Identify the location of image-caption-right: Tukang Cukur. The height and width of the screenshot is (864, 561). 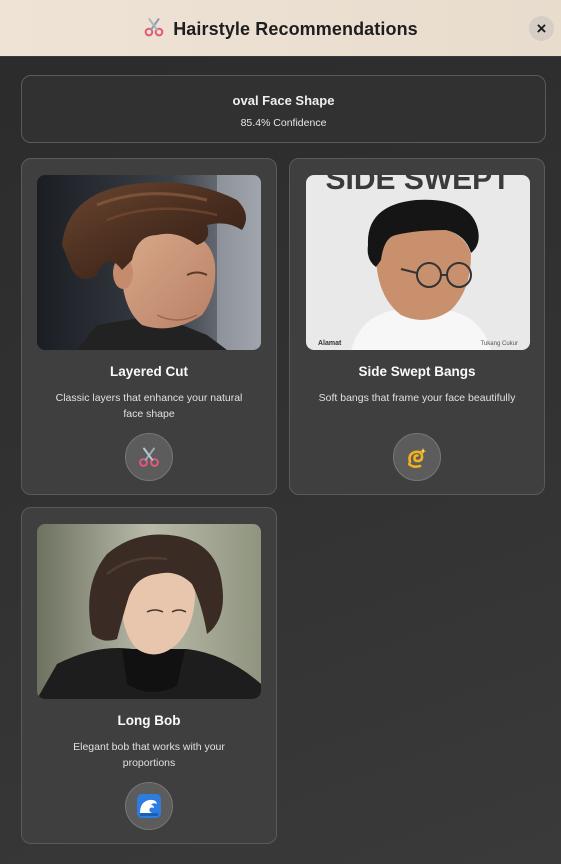
(499, 344).